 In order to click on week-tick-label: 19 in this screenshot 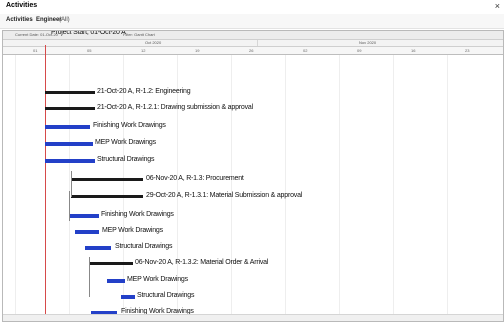, I will do `click(197, 50)`.